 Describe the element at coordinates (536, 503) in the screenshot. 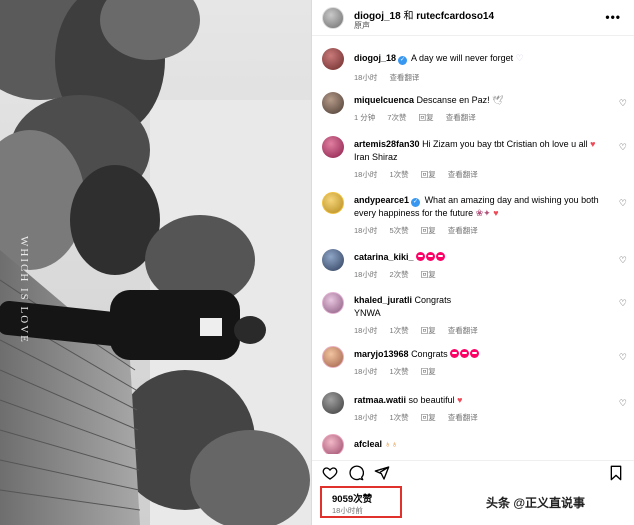

I see `watermark: 头条 @正义直说事` at that location.